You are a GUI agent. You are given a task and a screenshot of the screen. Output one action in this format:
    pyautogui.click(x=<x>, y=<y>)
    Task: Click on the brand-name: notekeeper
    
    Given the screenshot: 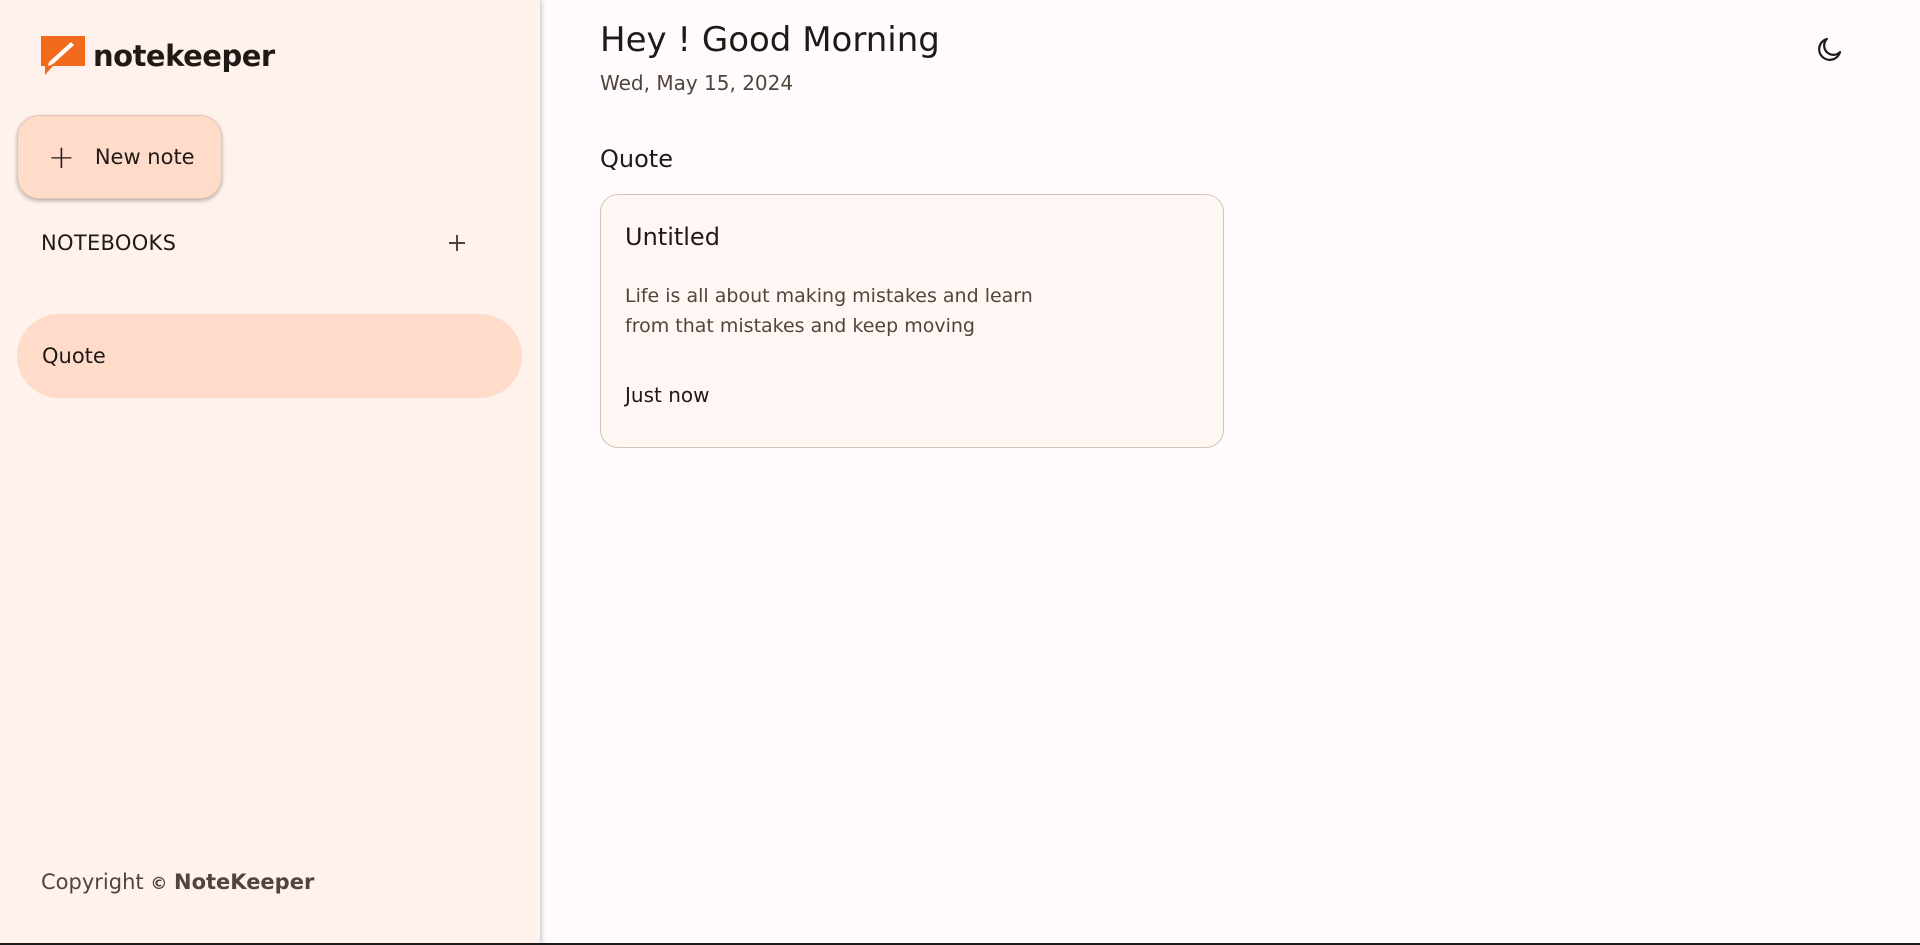 What is the action you would take?
    pyautogui.click(x=184, y=56)
    